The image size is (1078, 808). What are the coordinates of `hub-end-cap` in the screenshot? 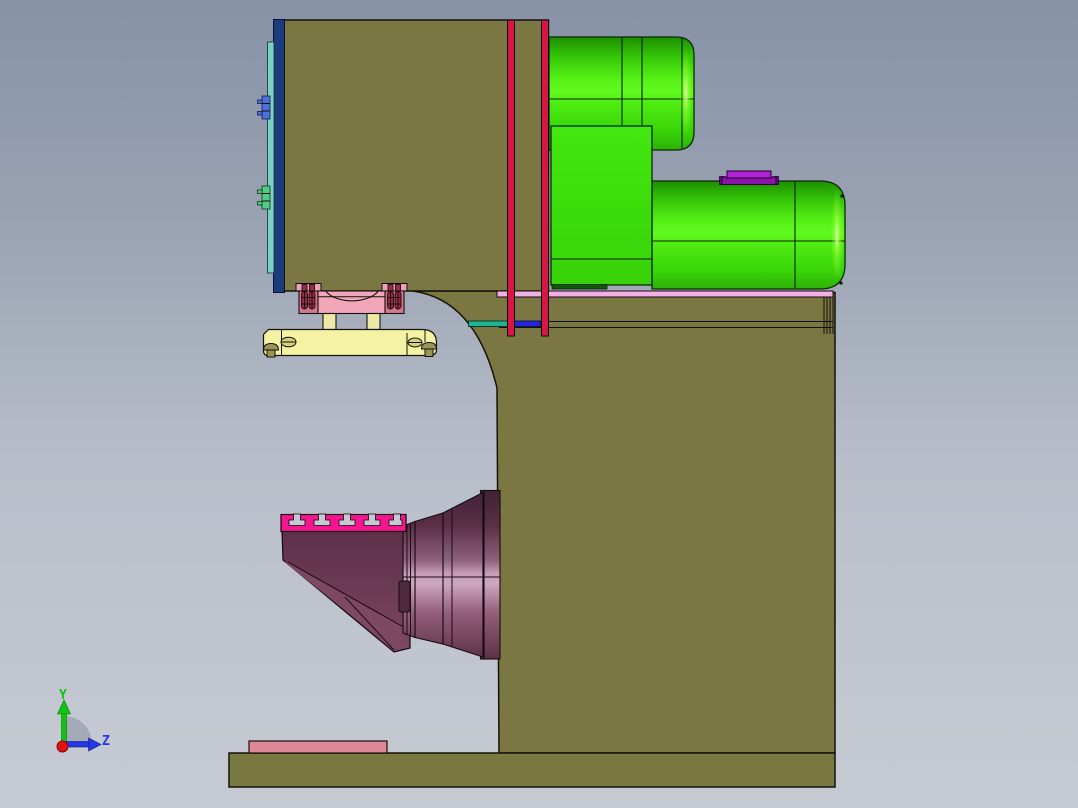 It's located at (404, 596).